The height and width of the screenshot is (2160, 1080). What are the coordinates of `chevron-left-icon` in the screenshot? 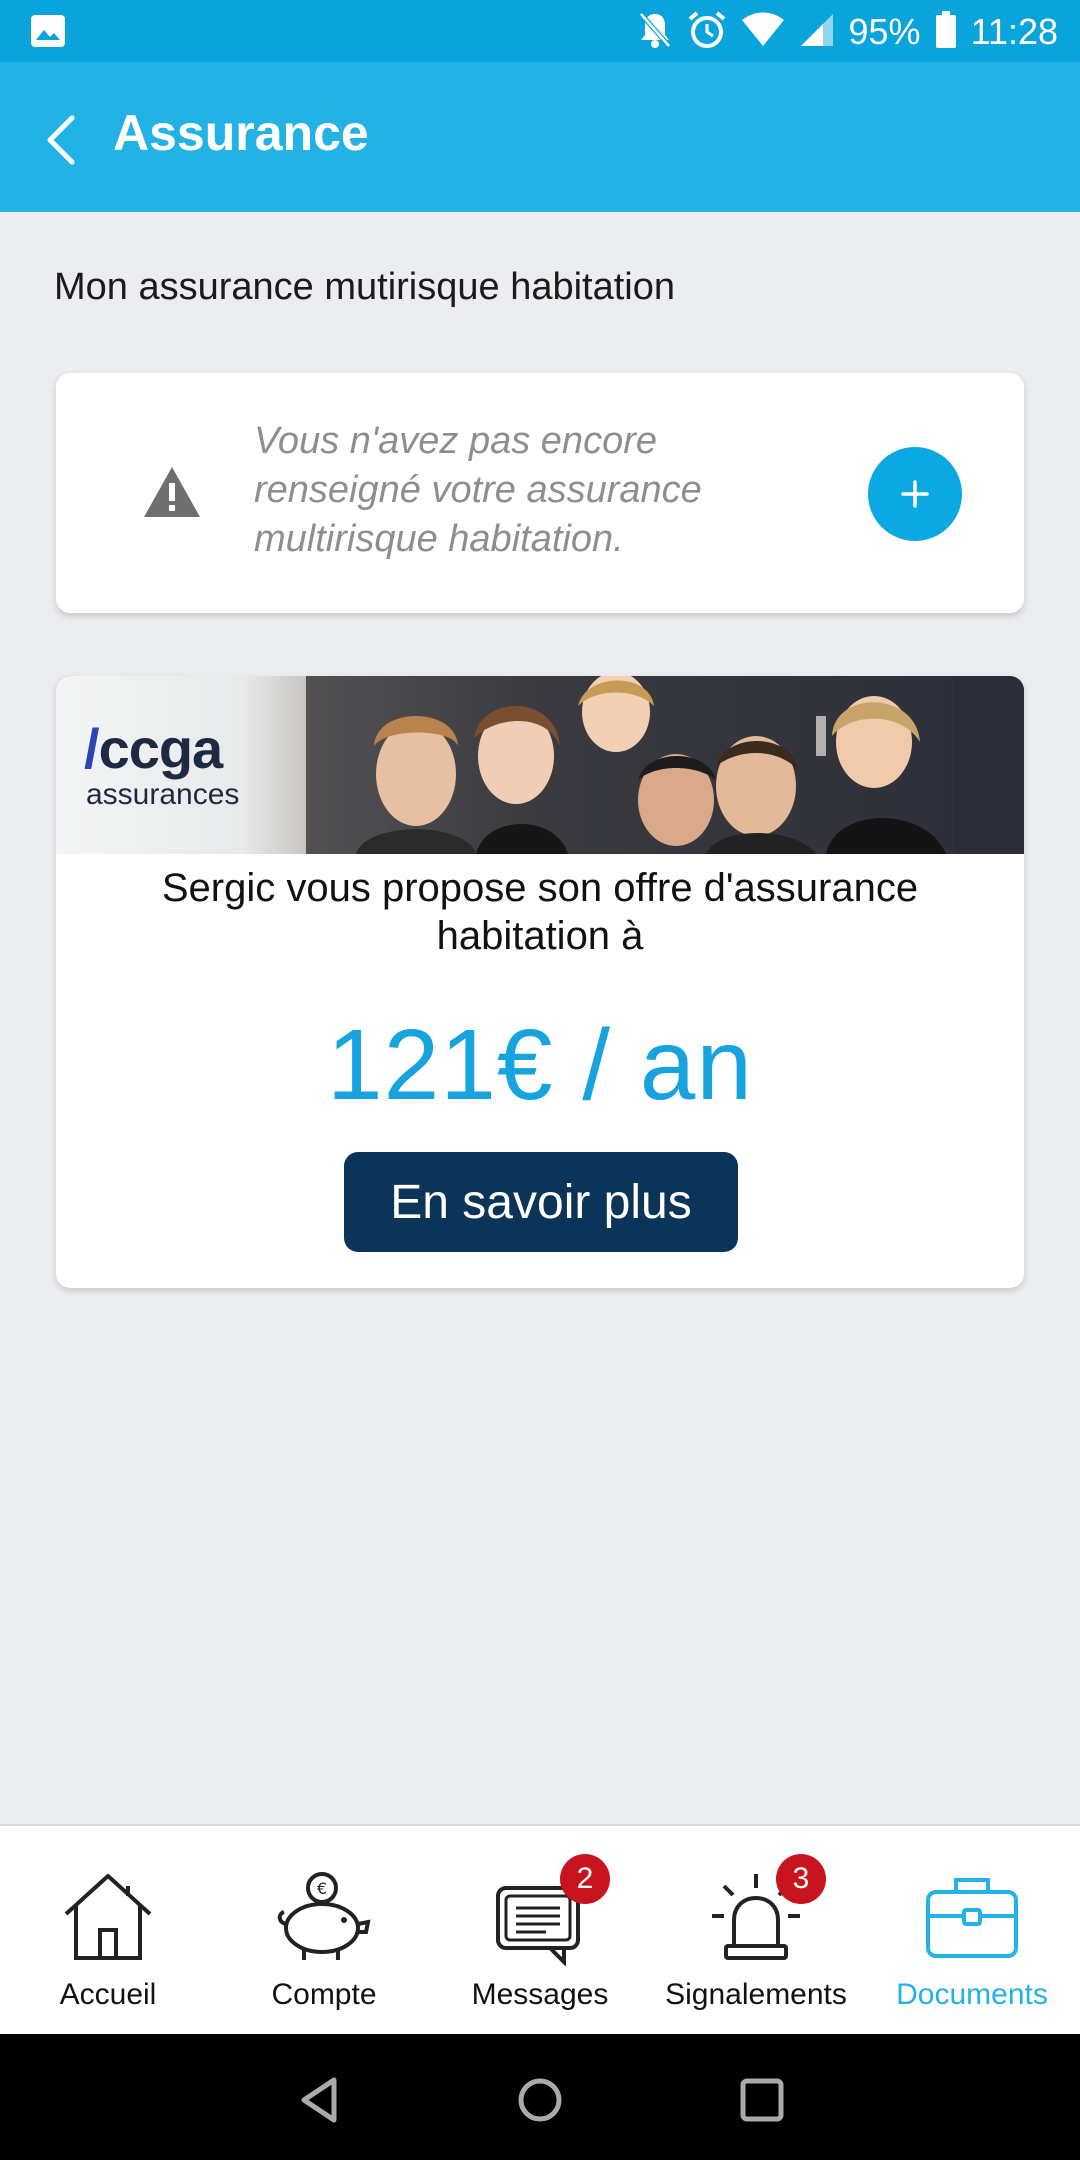 It's located at (61, 140).